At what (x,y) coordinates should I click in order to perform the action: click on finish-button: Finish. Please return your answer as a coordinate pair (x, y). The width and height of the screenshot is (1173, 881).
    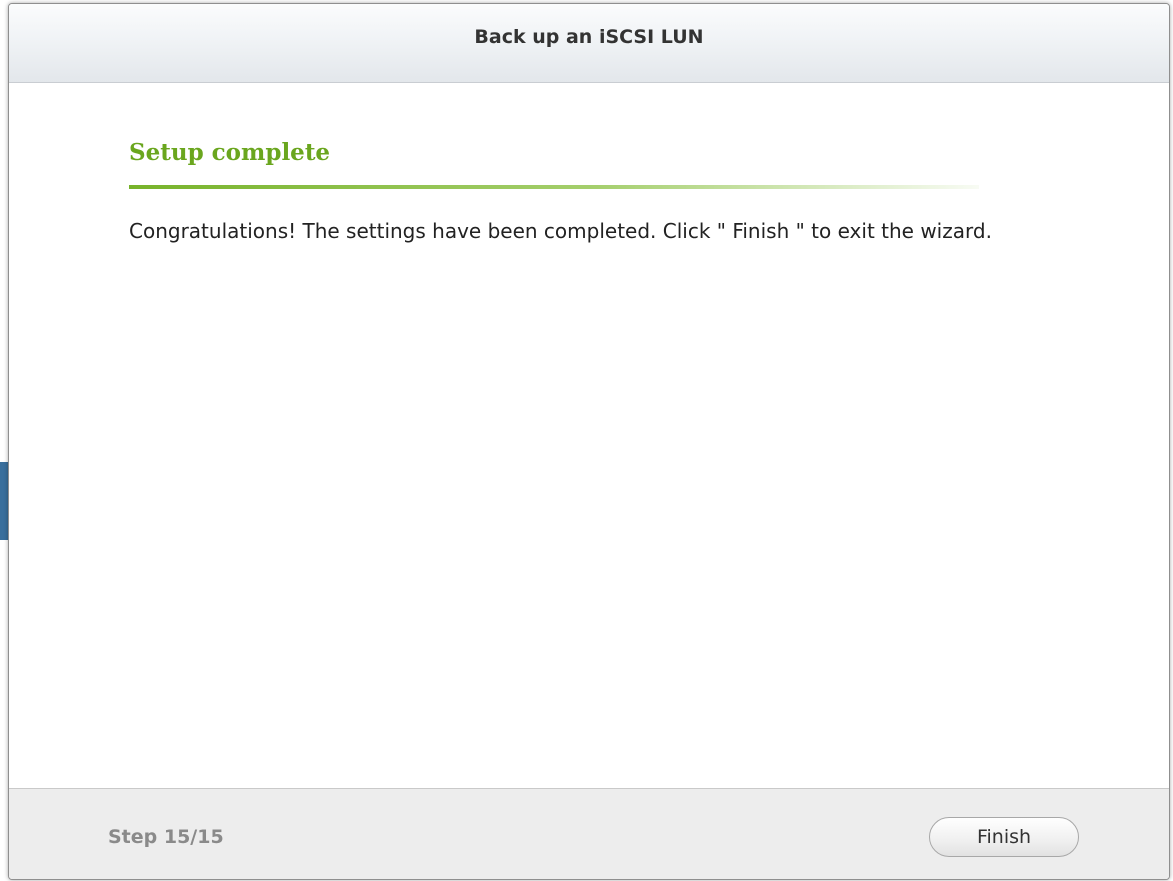
    Looking at the image, I should click on (1004, 837).